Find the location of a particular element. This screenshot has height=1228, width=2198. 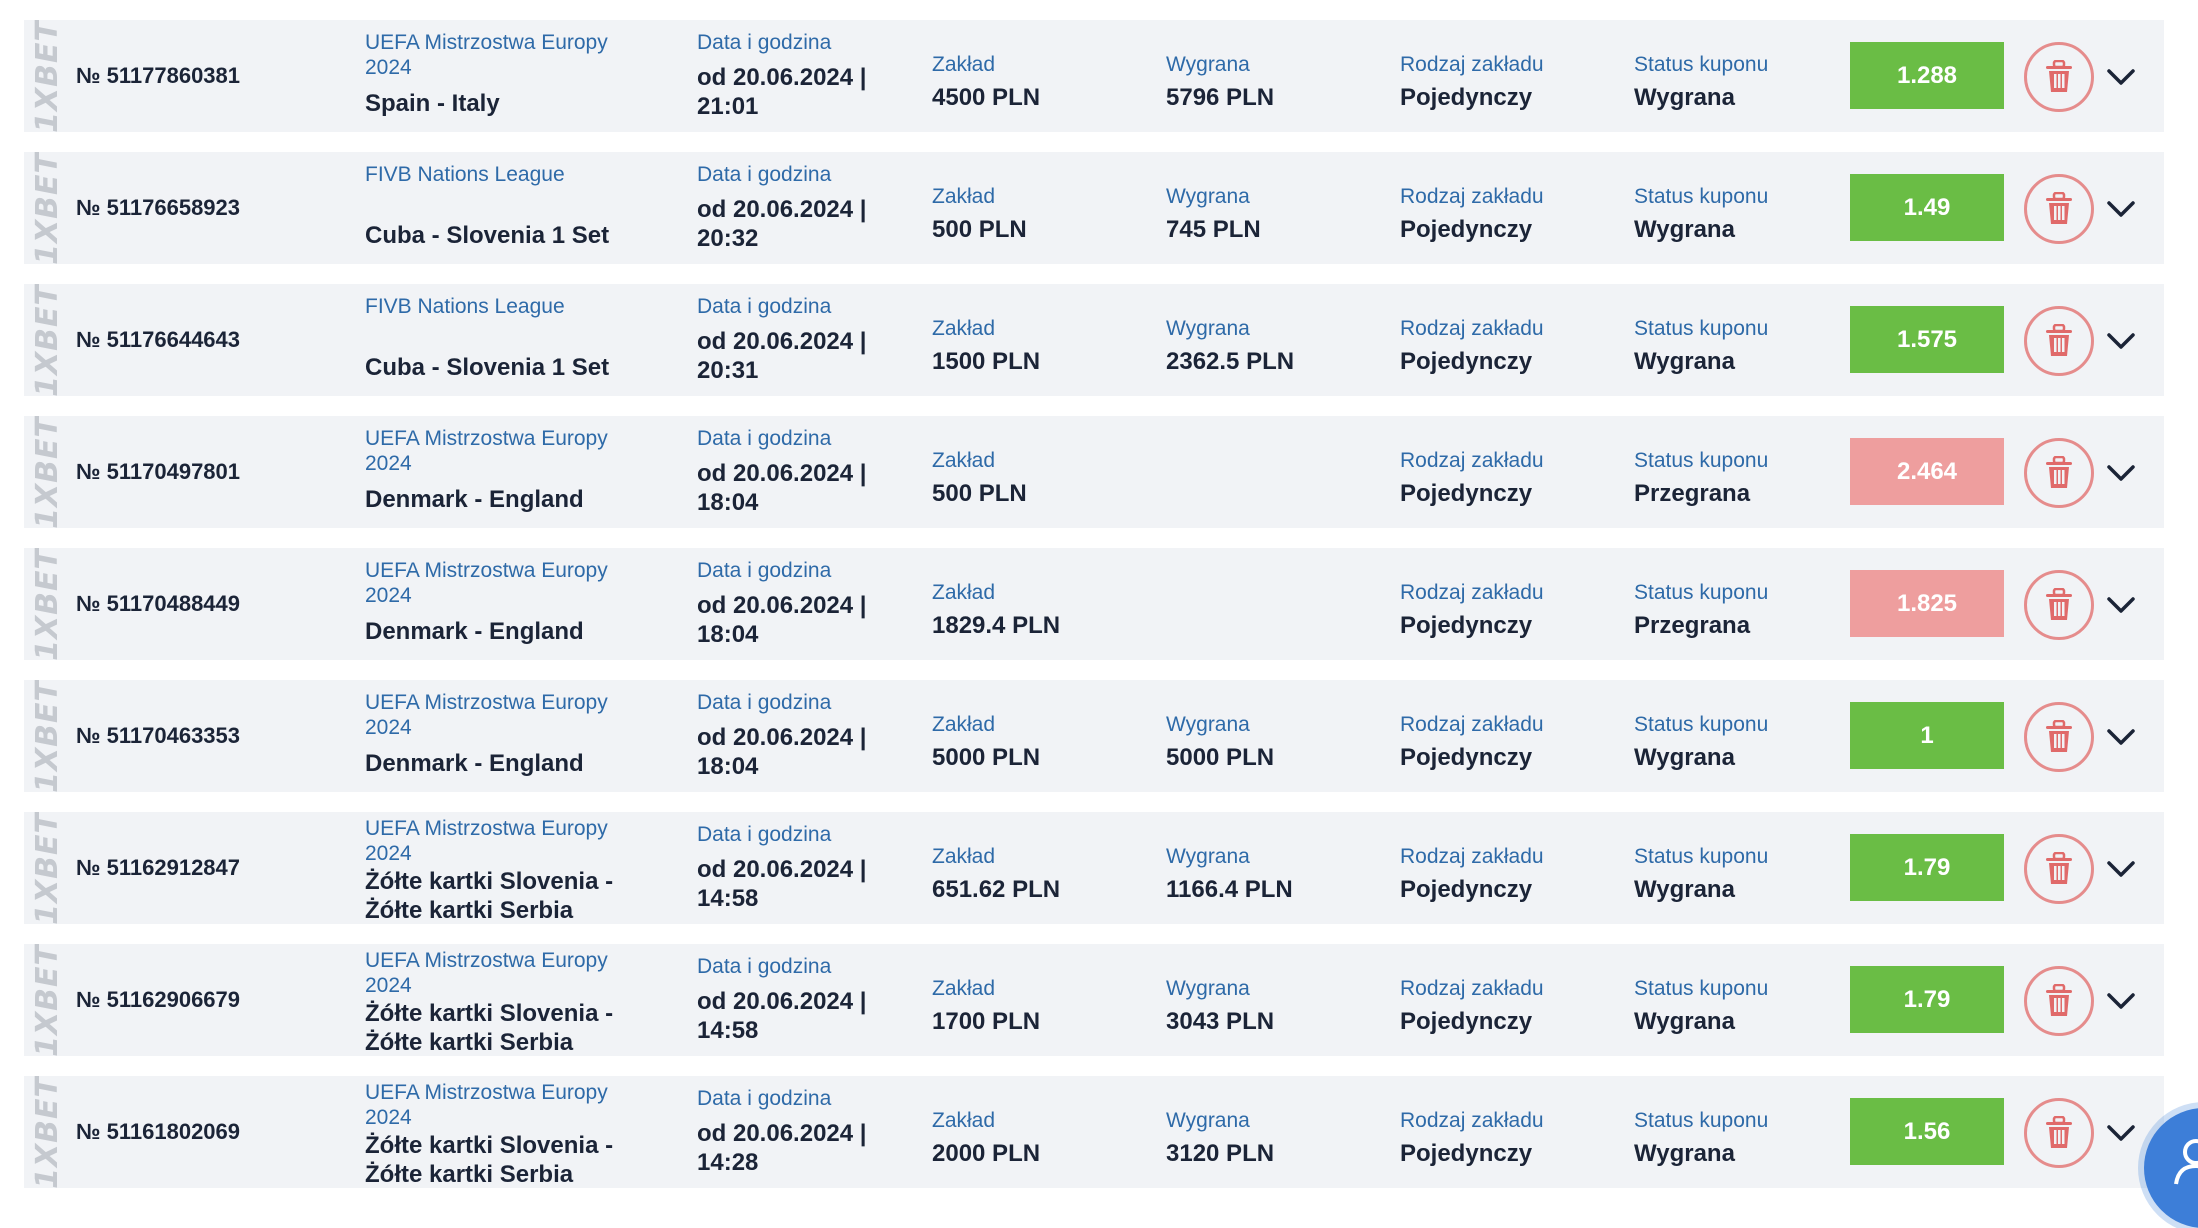

stake-value: 500 PLN is located at coordinates (979, 493).